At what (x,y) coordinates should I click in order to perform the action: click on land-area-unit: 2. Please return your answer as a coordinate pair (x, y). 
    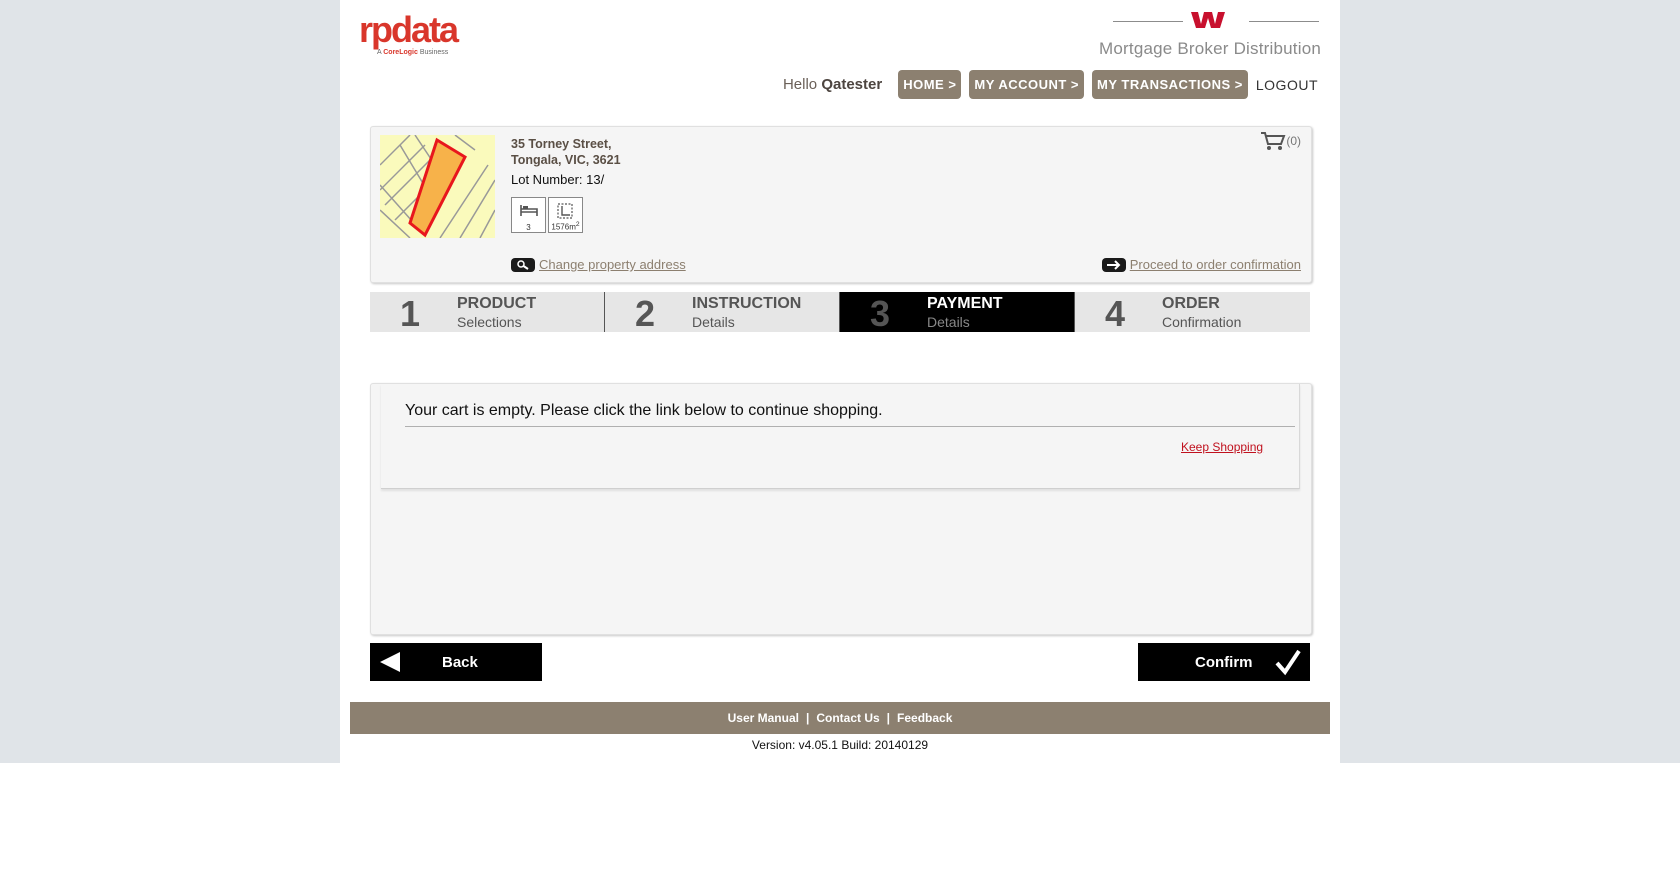
    Looking at the image, I should click on (577, 225).